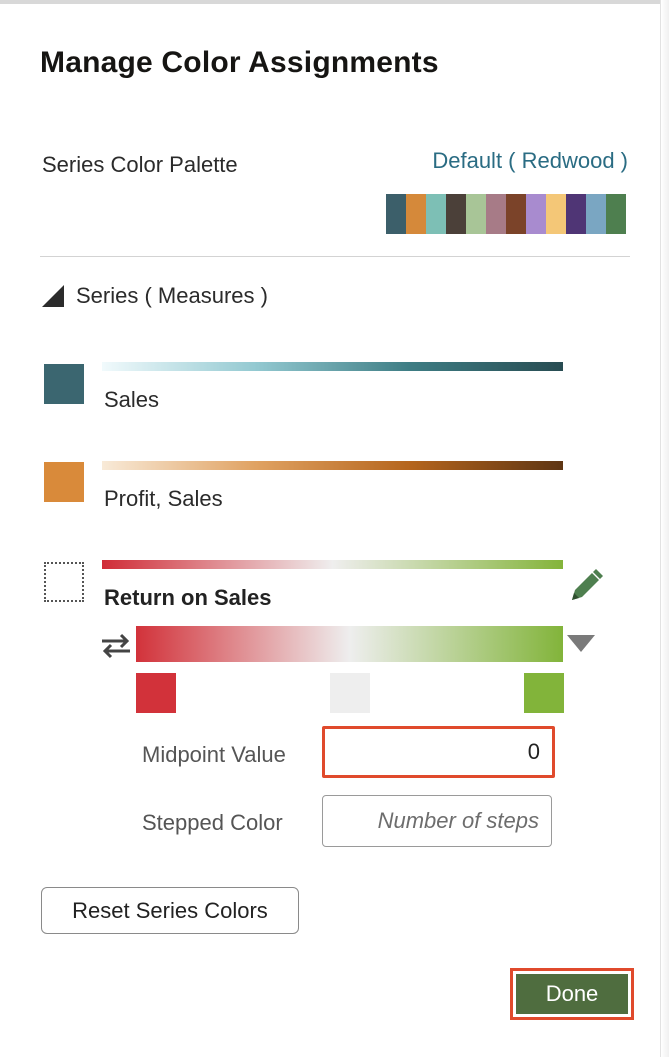 The width and height of the screenshot is (669, 1057). What do you see at coordinates (170, 910) in the screenshot?
I see `reset-series-colors-button: Reset Series Colors` at bounding box center [170, 910].